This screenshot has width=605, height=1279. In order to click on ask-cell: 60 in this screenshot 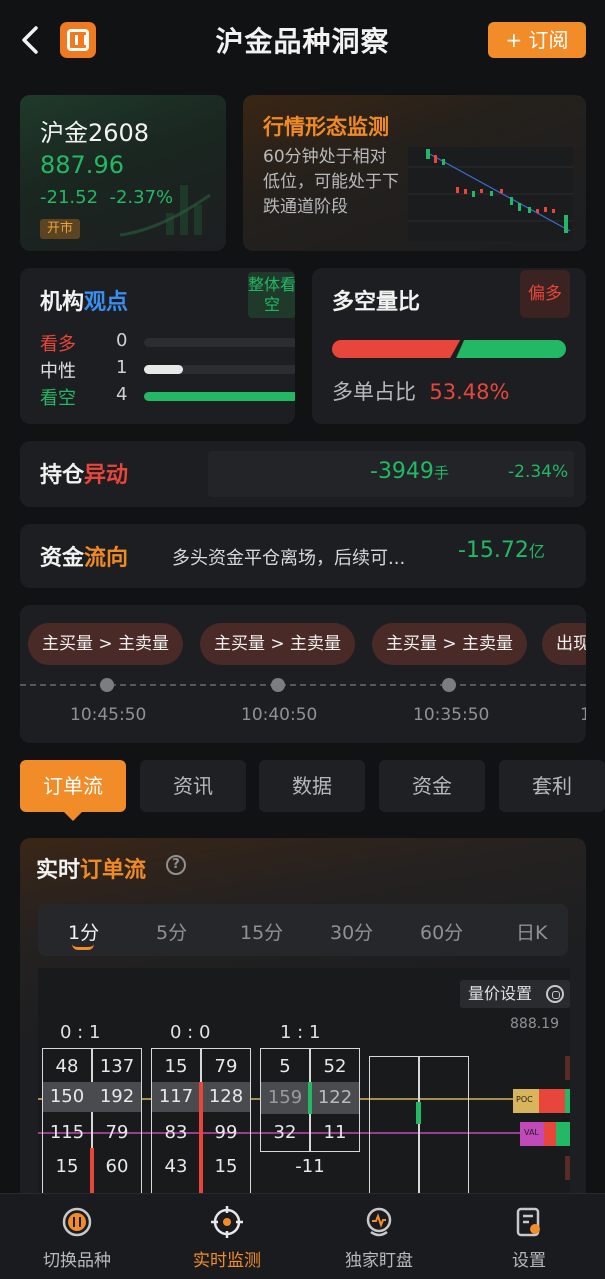, I will do `click(117, 1166)`.